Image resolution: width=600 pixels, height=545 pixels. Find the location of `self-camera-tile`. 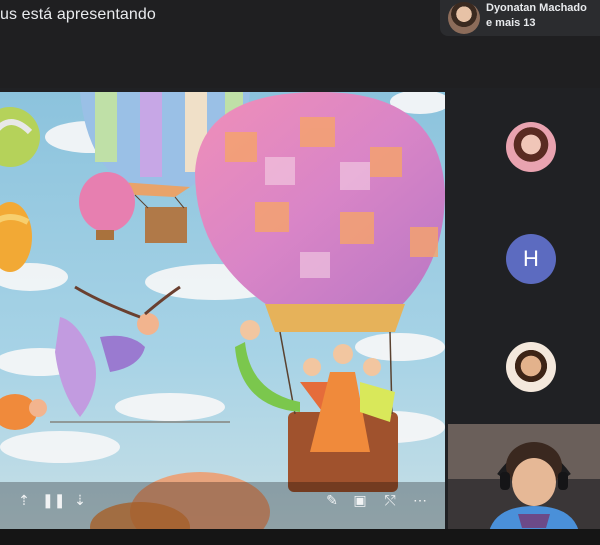

self-camera-tile is located at coordinates (524, 480).